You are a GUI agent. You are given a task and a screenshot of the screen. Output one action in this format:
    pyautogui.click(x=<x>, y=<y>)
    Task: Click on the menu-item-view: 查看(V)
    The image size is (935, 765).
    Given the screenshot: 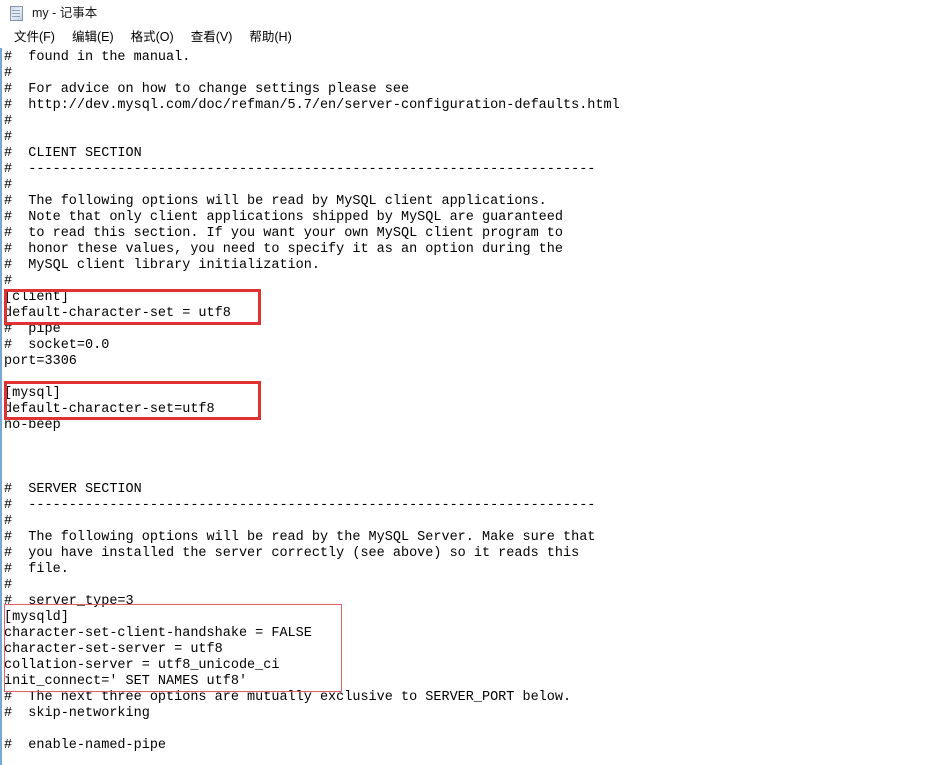 What is the action you would take?
    pyautogui.click(x=212, y=37)
    